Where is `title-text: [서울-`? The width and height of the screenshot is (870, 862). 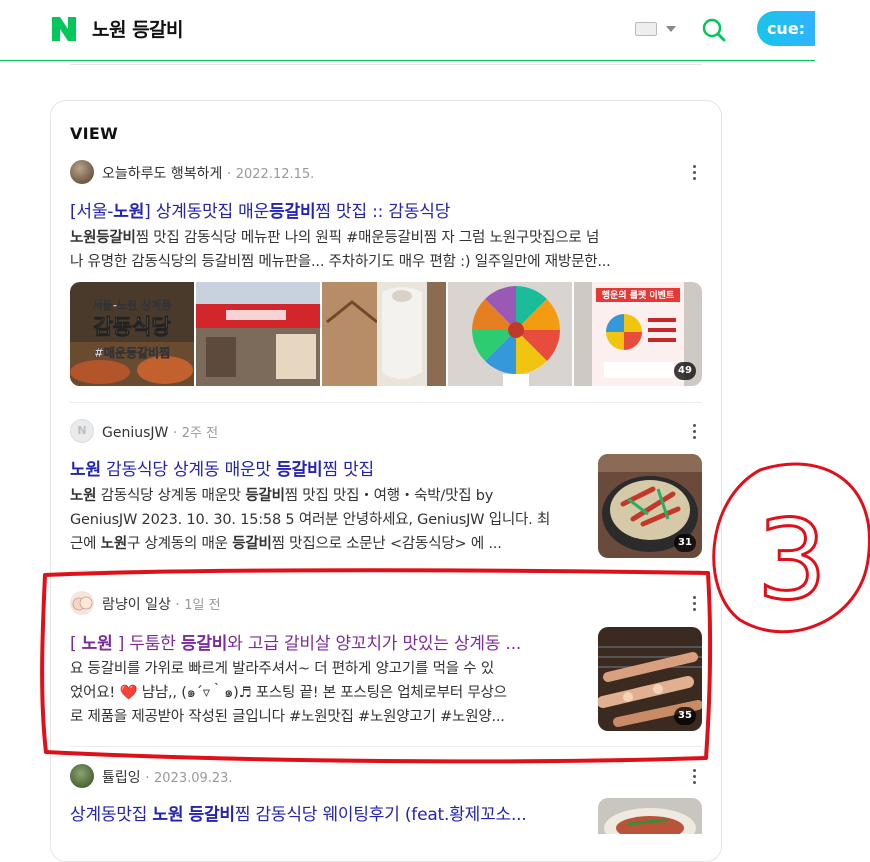 title-text: [서울- is located at coordinates (92, 212).